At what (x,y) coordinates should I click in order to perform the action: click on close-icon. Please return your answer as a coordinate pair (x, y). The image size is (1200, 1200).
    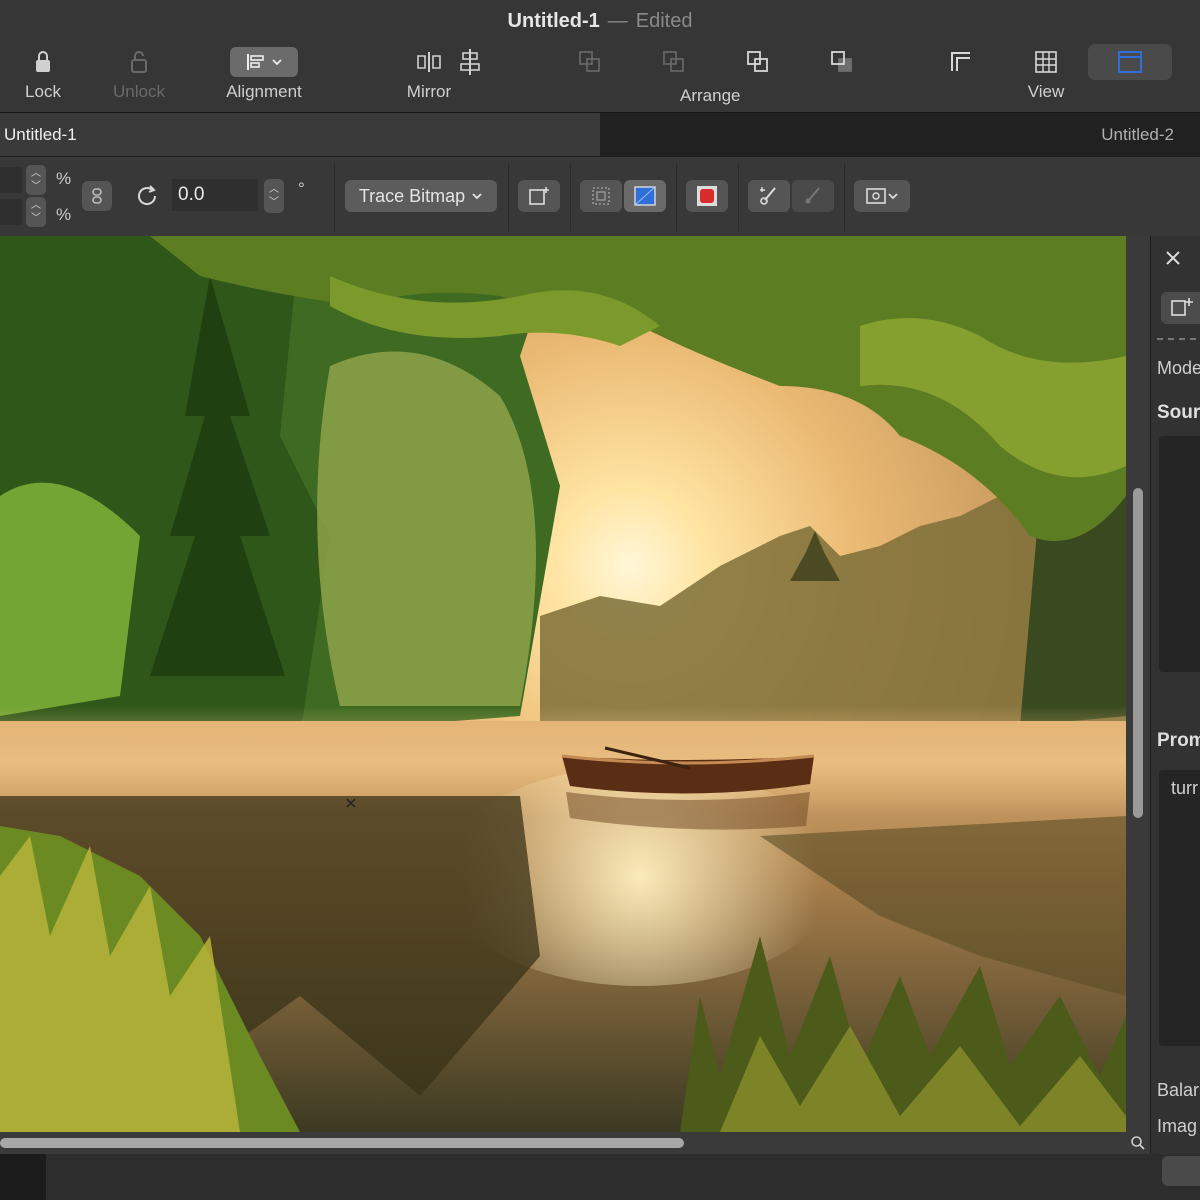
    Looking at the image, I should click on (1173, 258).